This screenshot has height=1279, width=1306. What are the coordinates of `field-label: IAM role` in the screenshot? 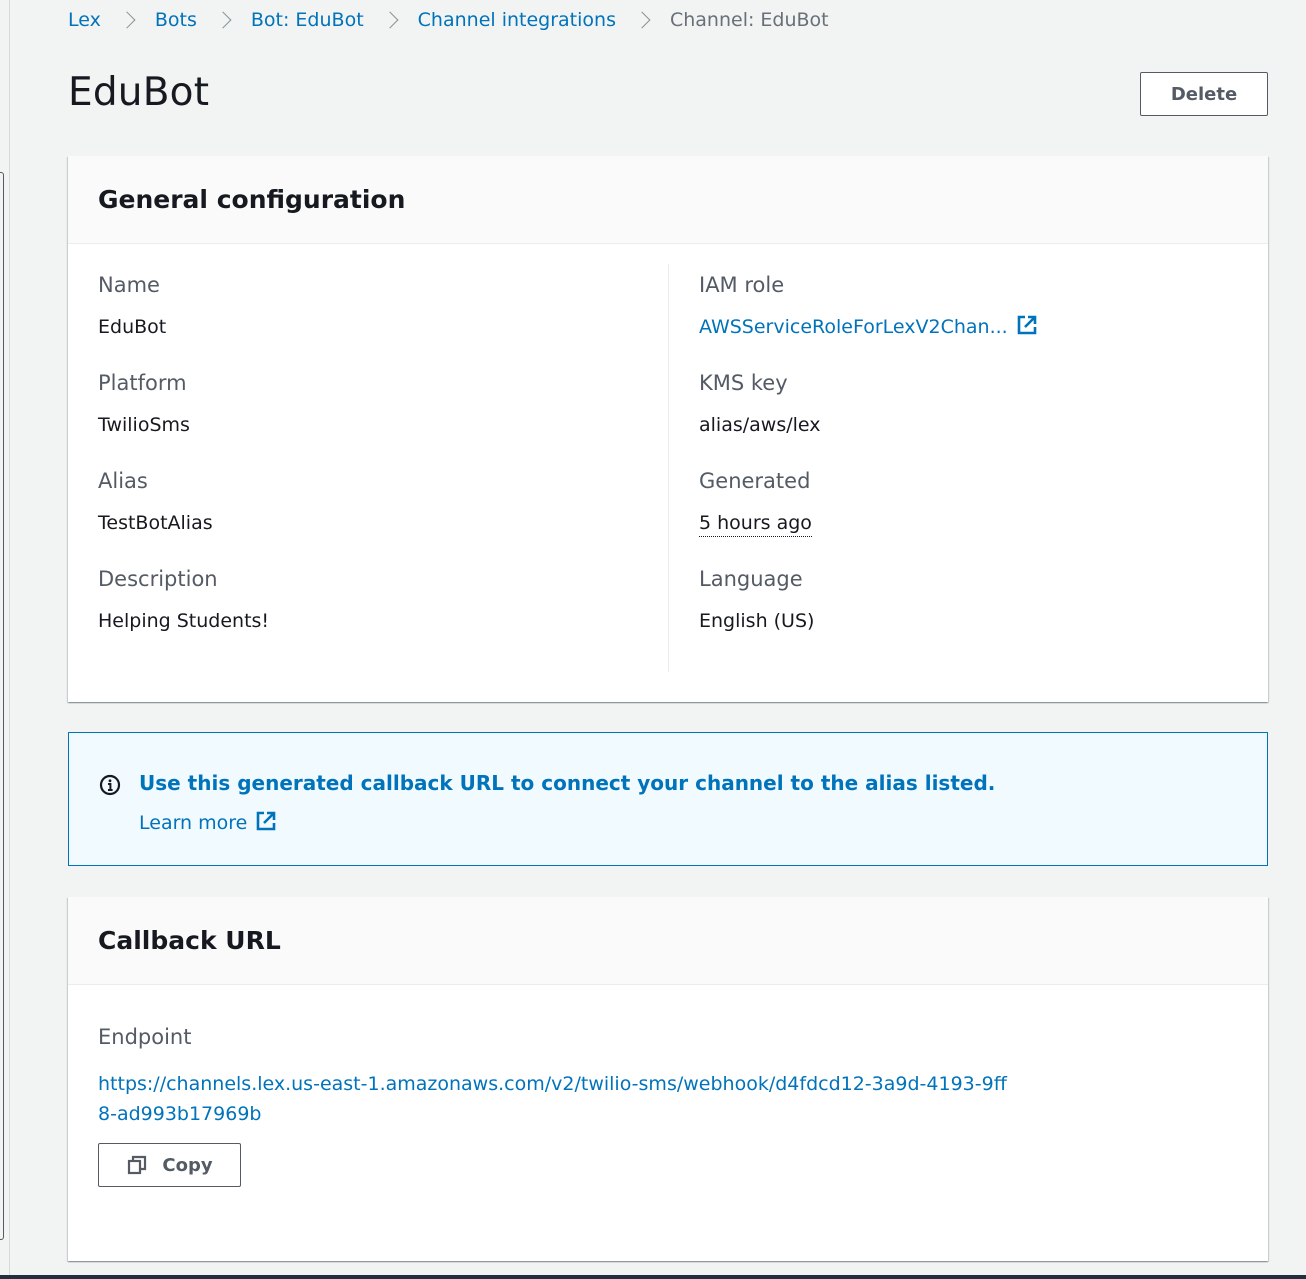 It's located at (742, 285).